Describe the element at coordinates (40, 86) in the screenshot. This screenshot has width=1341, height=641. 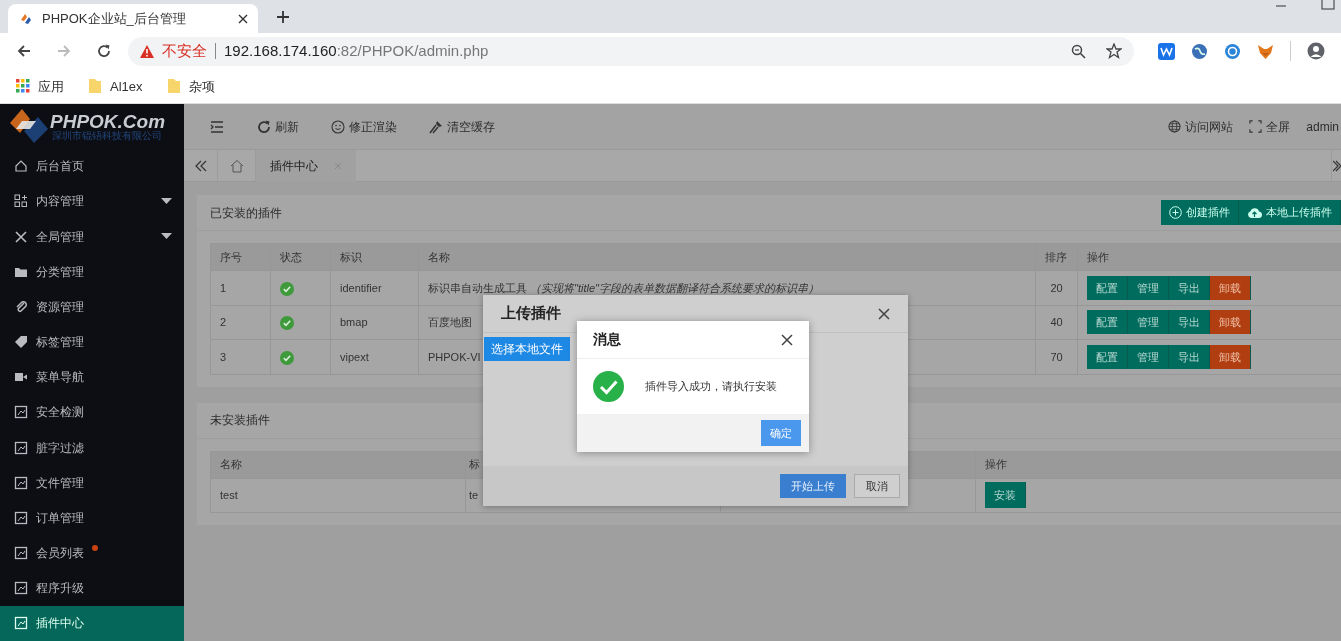
I see `bookmark-item: 应用` at that location.